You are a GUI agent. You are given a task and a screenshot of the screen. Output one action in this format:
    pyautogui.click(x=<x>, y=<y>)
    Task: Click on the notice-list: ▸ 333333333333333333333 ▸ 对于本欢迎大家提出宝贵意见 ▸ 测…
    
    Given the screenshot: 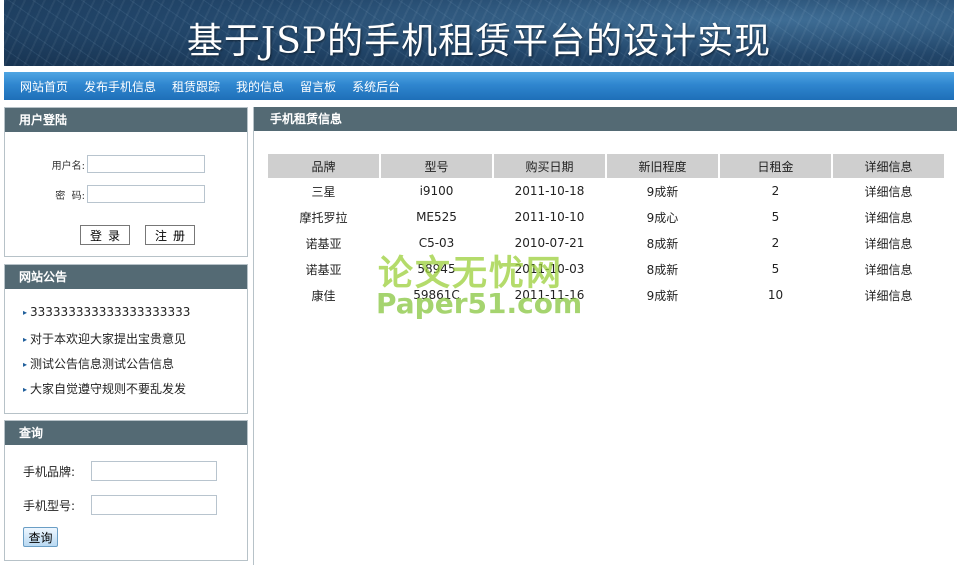 What is the action you would take?
    pyautogui.click(x=106, y=355)
    